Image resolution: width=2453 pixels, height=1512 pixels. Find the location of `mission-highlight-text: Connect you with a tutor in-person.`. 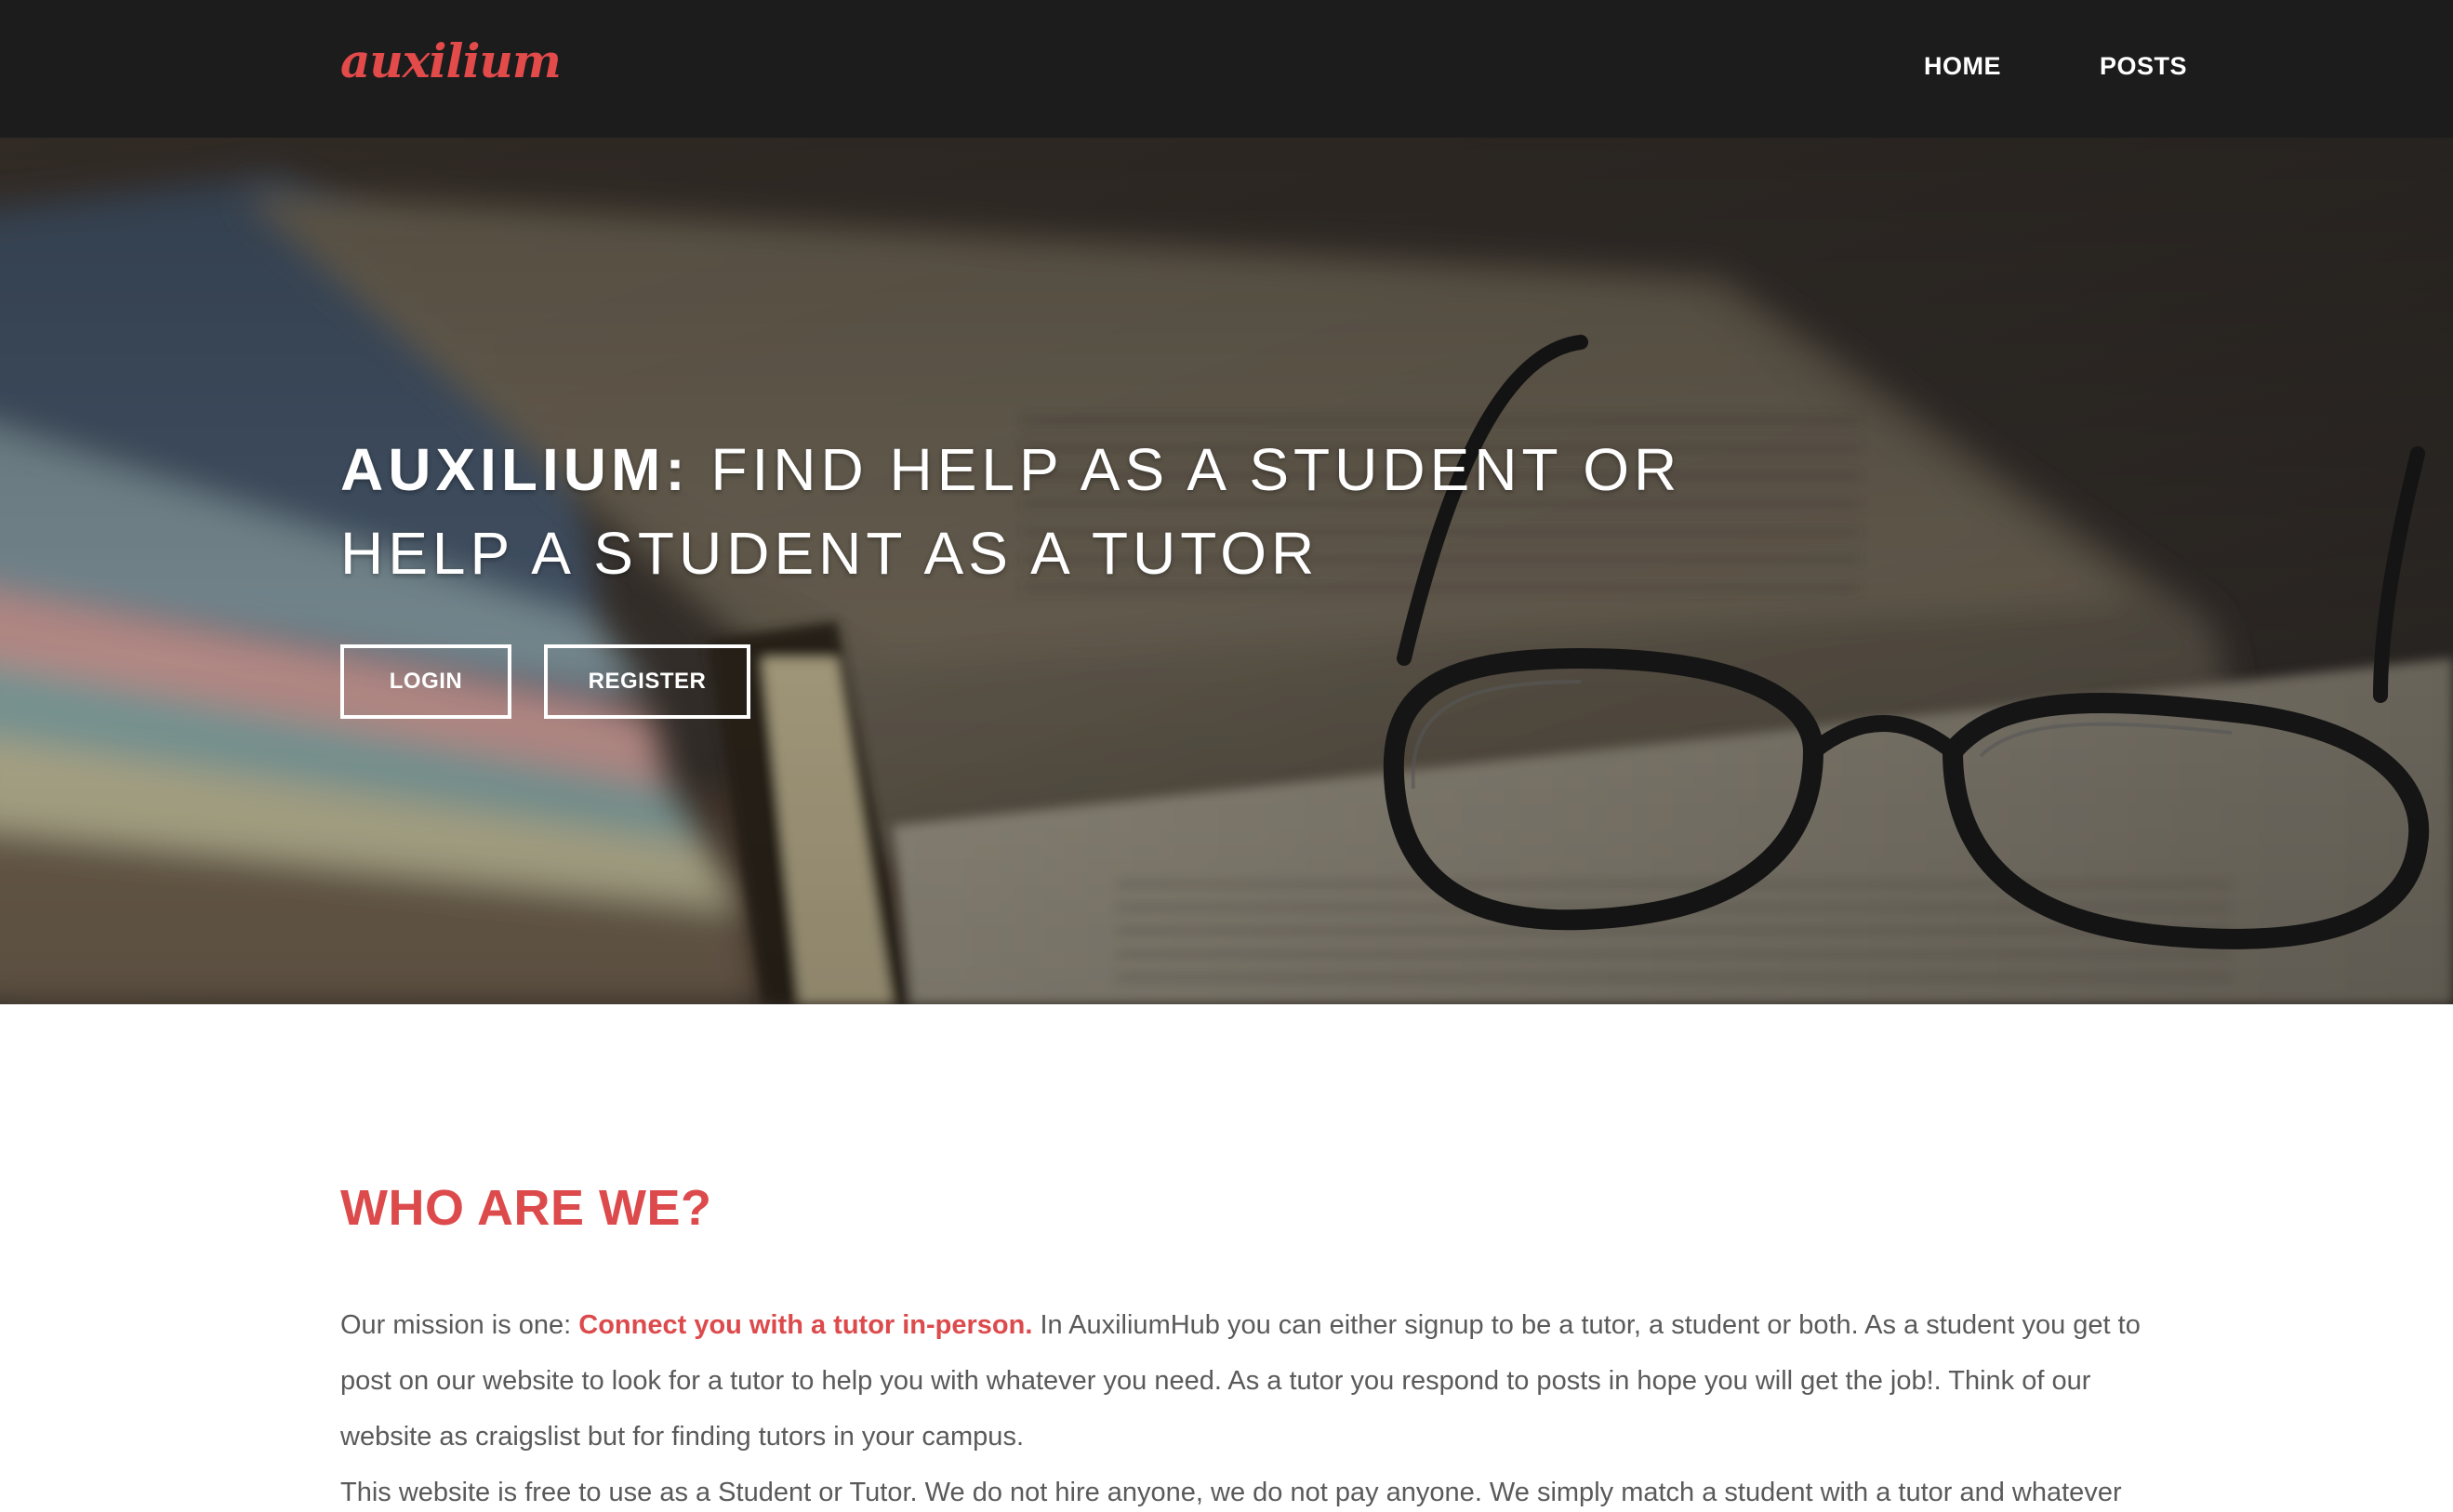

mission-highlight-text: Connect you with a tutor in-person. is located at coordinates (805, 1325).